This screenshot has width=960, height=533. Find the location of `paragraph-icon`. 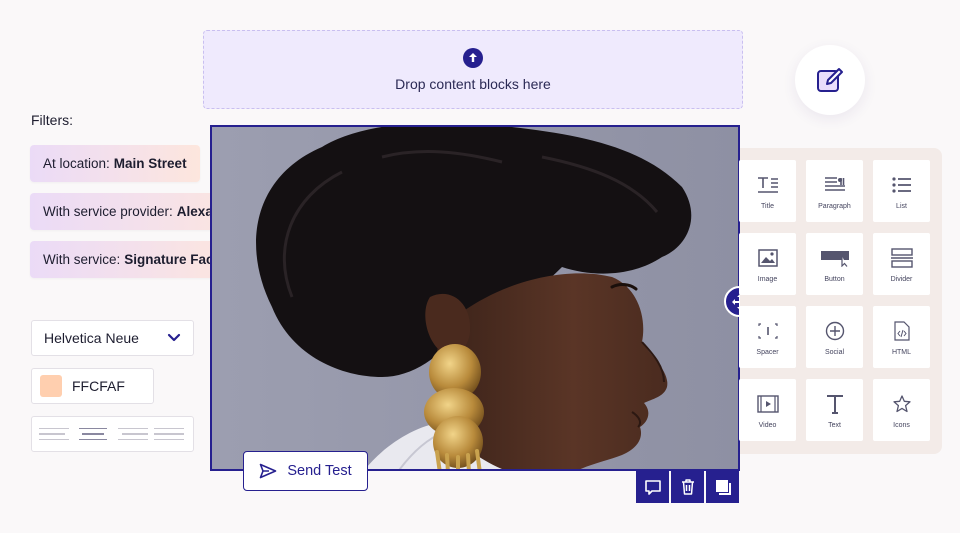

paragraph-icon is located at coordinates (835, 185).